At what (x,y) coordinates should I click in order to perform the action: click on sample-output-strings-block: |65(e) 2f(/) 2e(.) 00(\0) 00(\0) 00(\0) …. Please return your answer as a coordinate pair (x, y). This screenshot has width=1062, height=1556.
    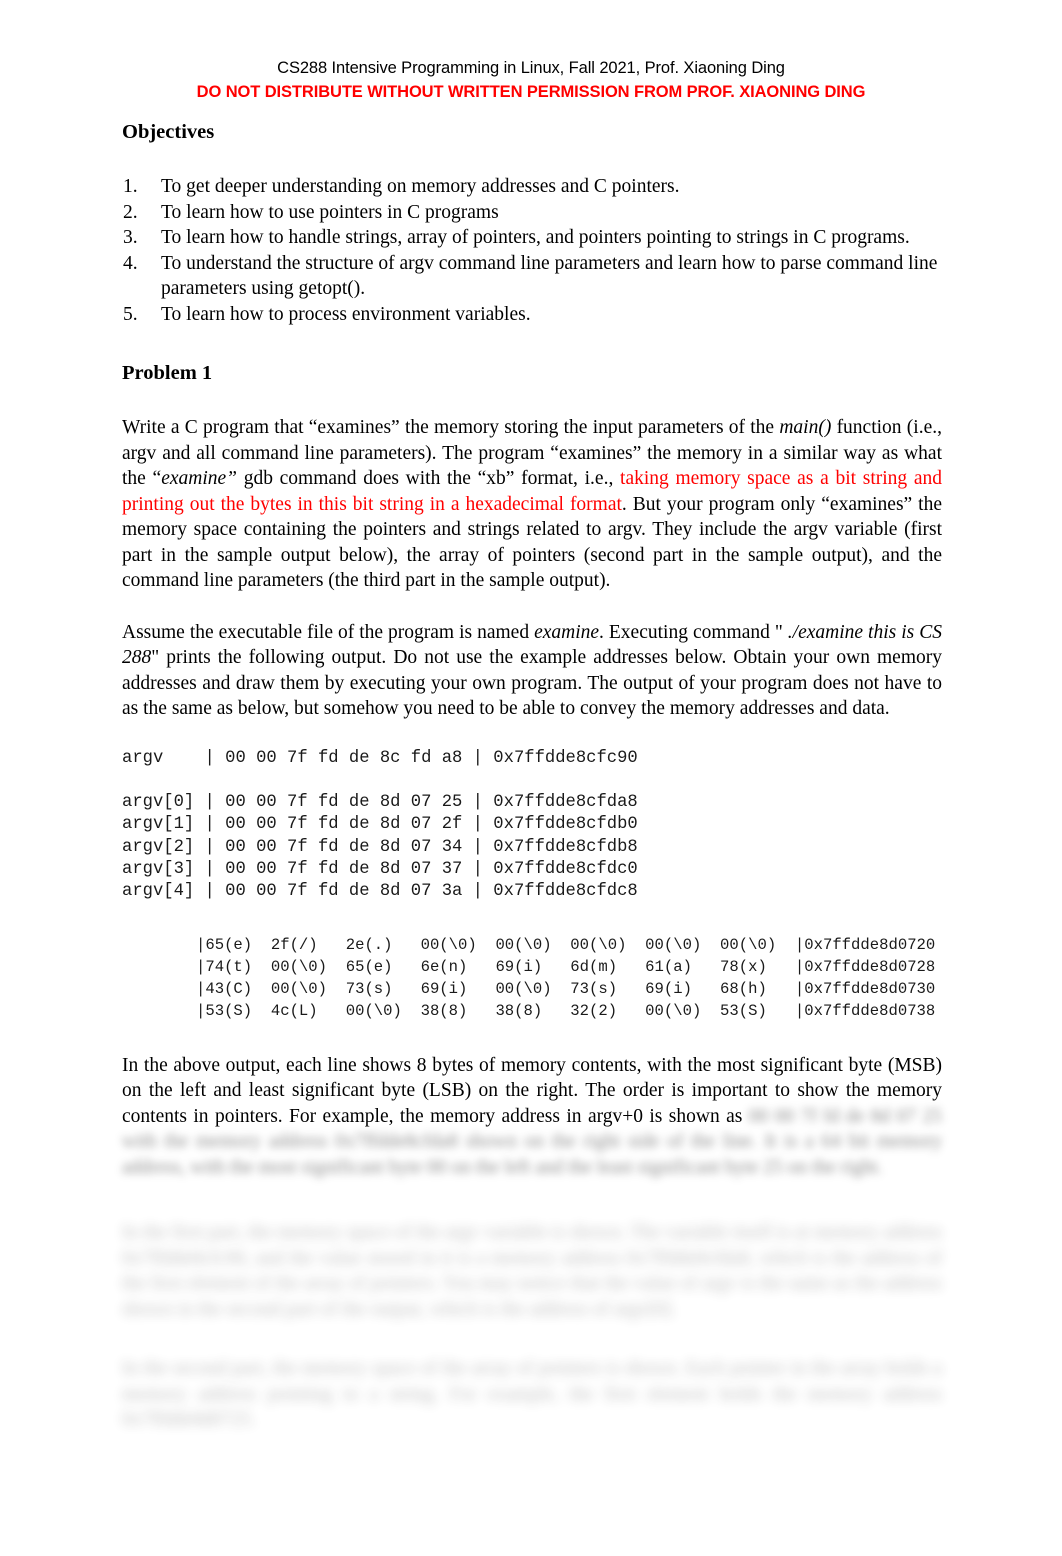
    Looking at the image, I should click on (566, 978).